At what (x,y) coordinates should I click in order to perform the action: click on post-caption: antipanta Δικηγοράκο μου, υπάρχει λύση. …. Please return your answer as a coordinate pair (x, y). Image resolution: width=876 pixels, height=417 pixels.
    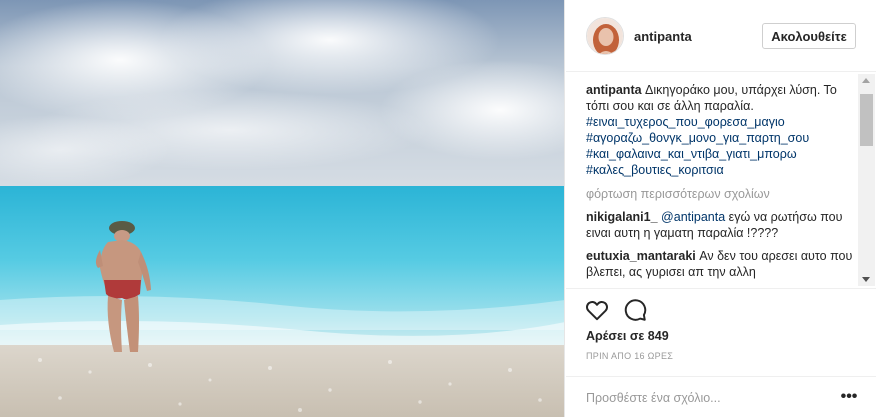
    Looking at the image, I should click on (721, 130).